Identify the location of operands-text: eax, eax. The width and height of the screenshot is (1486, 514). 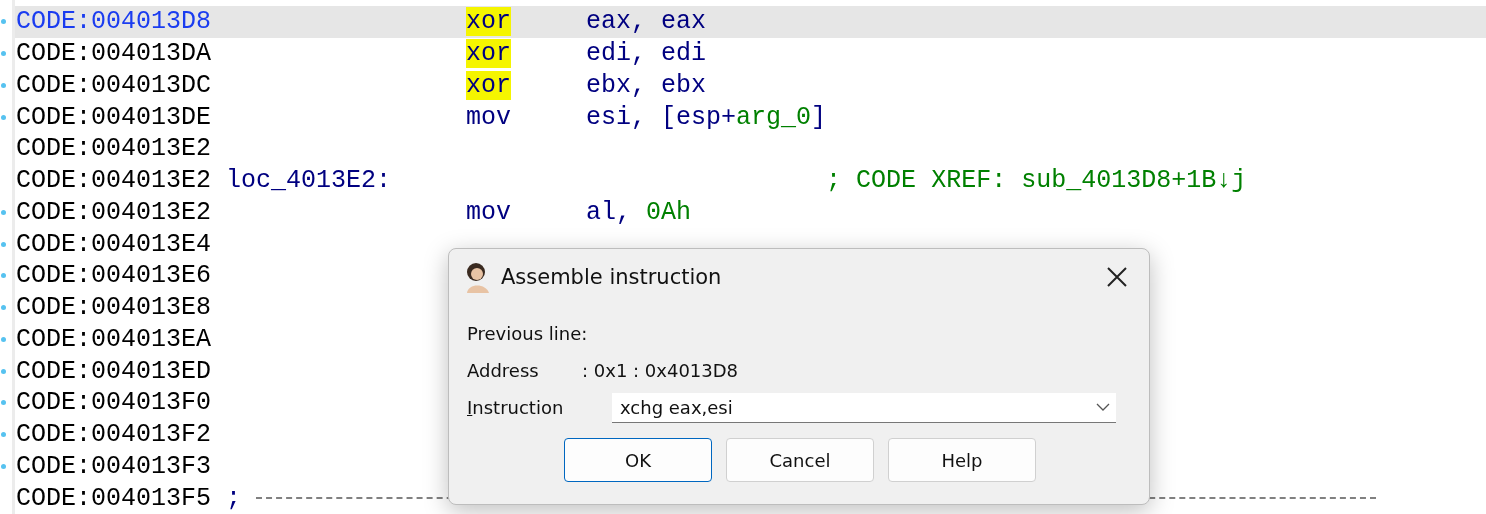
(646, 22).